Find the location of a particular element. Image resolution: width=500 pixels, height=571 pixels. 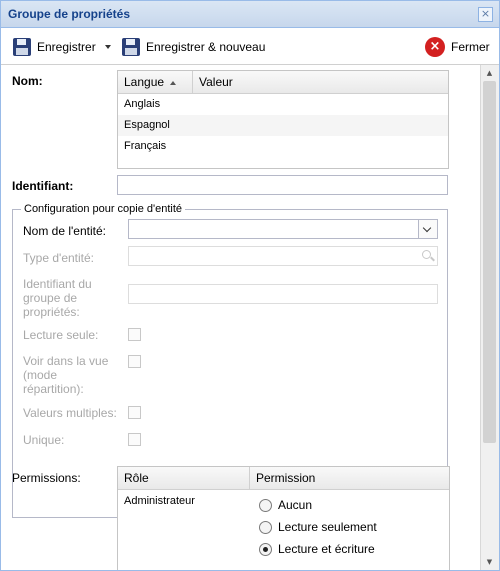

unique-label: Unique: is located at coordinates (44, 440).